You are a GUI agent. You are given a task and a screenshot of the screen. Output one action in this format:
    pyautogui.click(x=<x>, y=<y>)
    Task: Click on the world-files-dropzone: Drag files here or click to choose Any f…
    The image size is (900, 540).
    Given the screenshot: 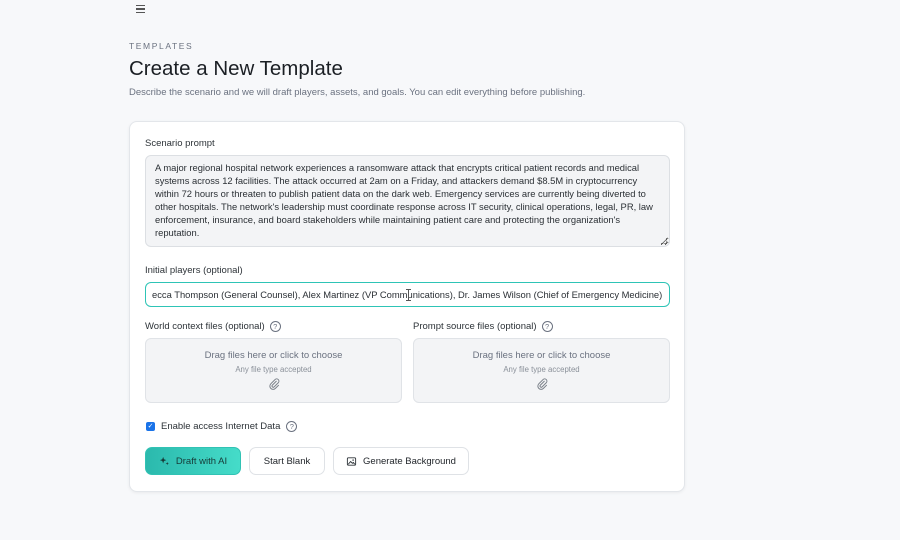 What is the action you would take?
    pyautogui.click(x=273, y=370)
    